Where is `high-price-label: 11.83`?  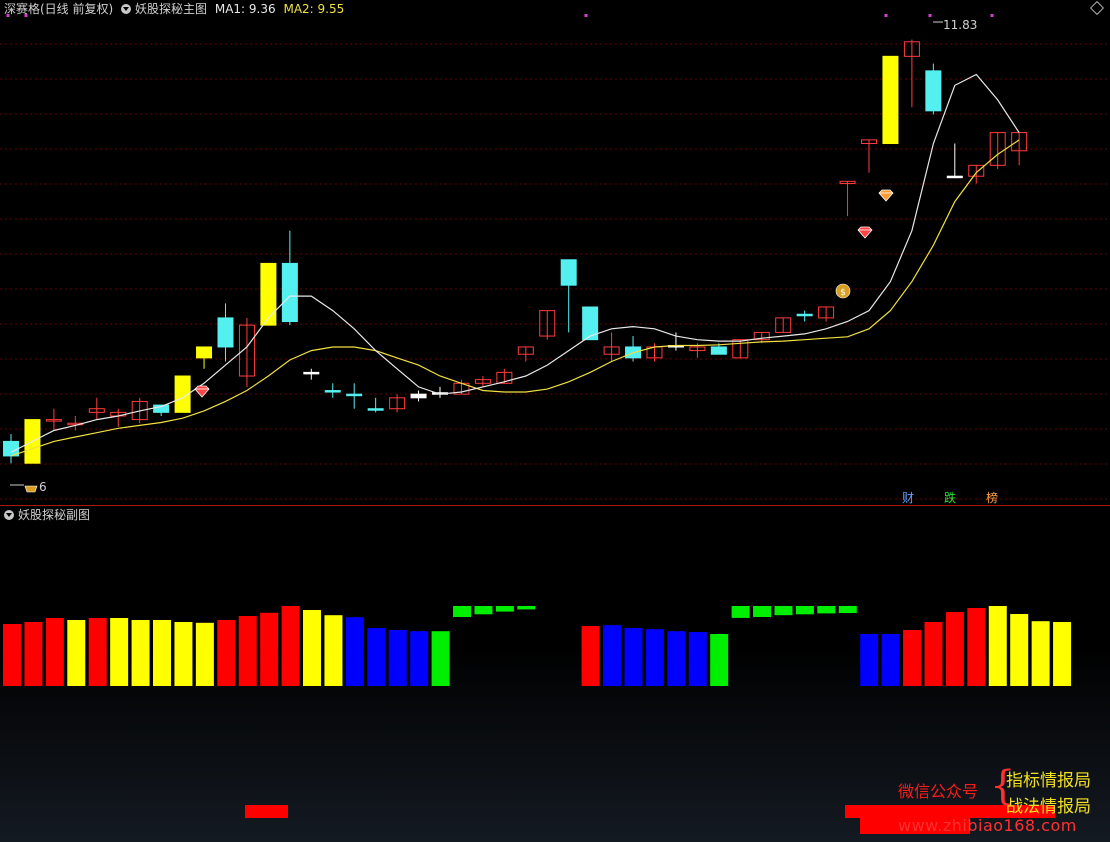
high-price-label: 11.83 is located at coordinates (960, 25).